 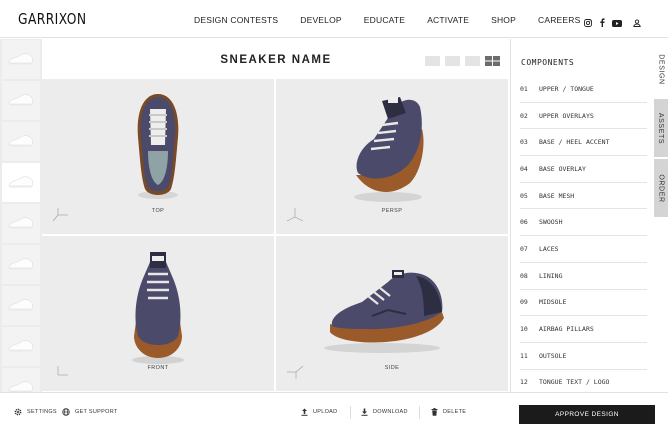 I want to click on component-number: 09, so click(x=524, y=302).